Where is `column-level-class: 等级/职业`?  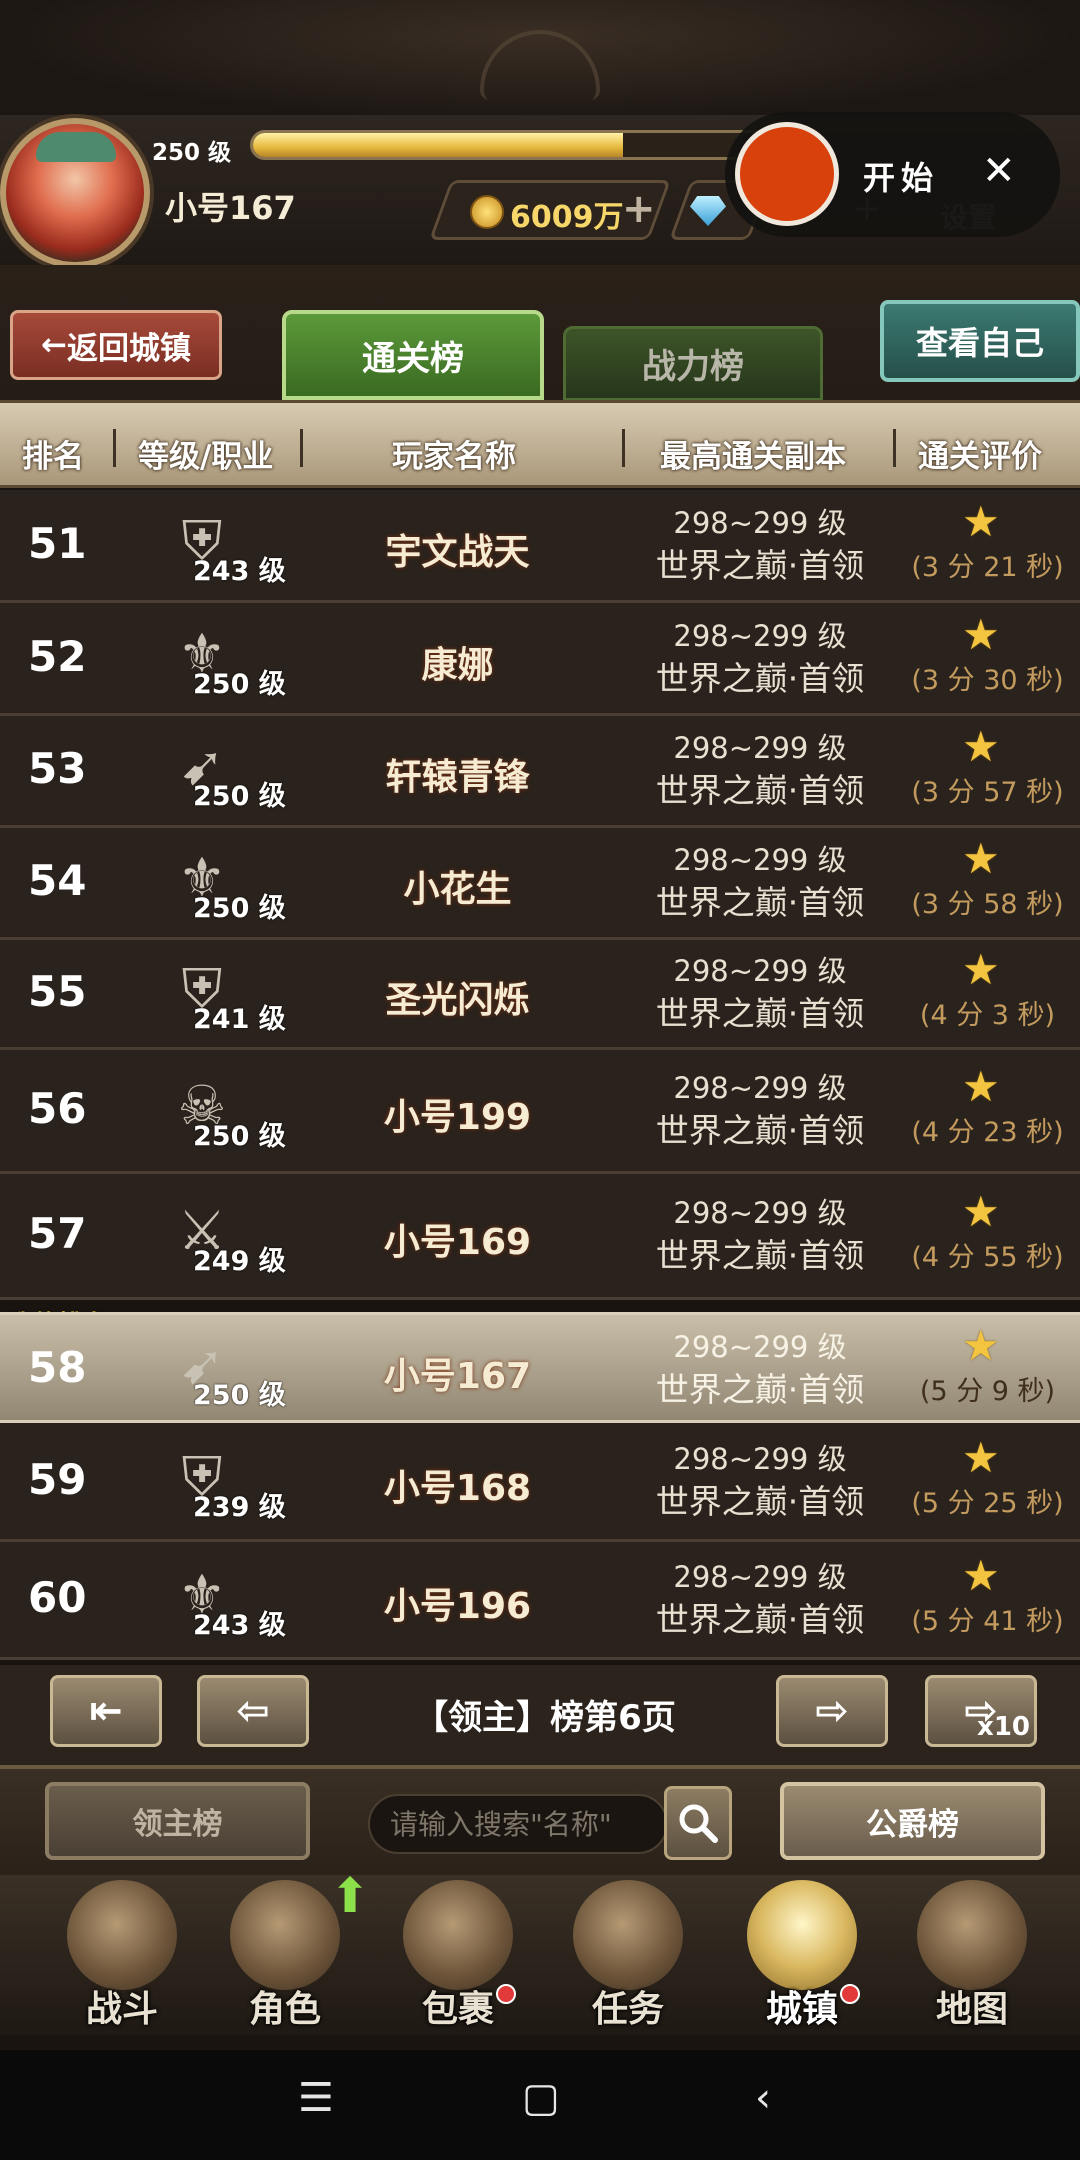
column-level-class: 等级/职业 is located at coordinates (206, 457).